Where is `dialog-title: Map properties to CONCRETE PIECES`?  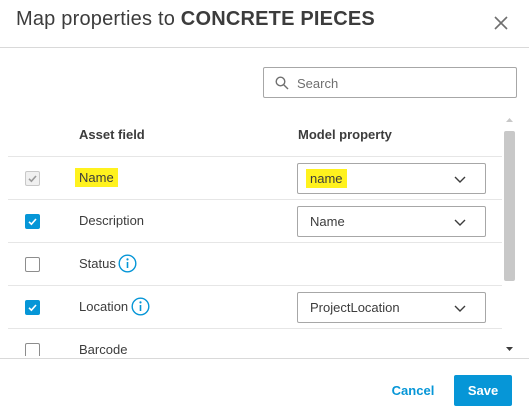 dialog-title: Map properties to CONCRETE PIECES is located at coordinates (195, 19).